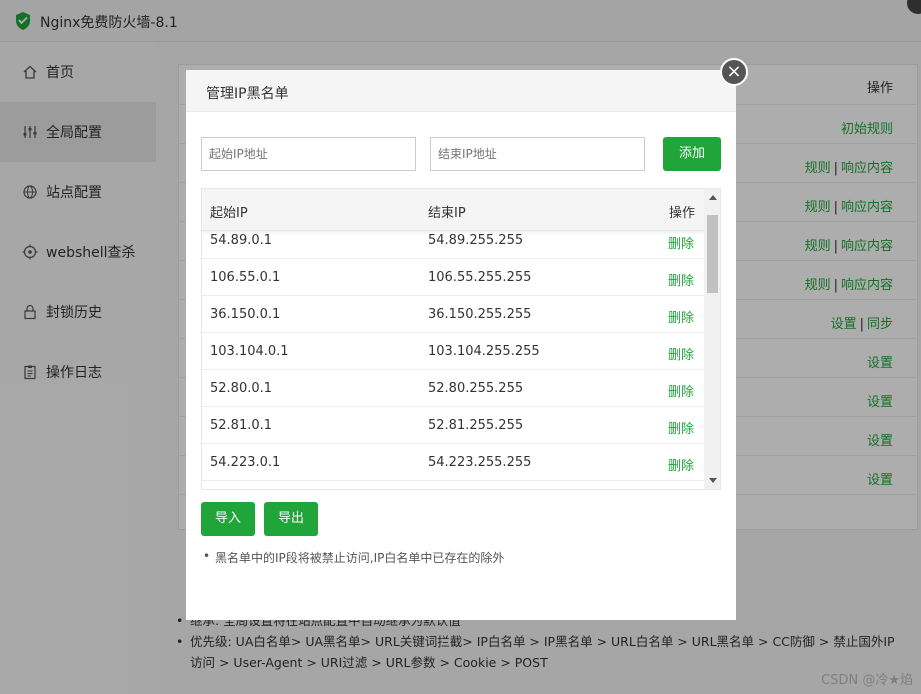 The height and width of the screenshot is (694, 921). I want to click on table-row: 52.80.0.1 52.80.255.255 删除, so click(453, 388).